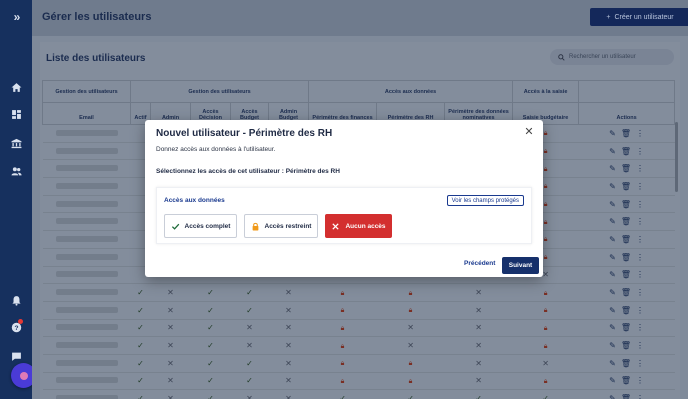  I want to click on restricted-access-option: Accès restreint, so click(281, 226).